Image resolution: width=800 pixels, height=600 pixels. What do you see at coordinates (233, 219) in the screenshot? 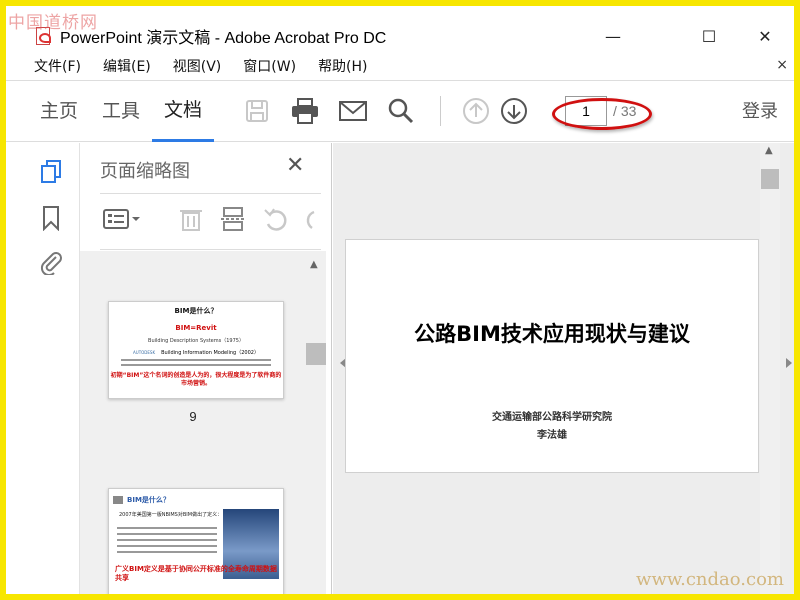
I see `extract-page-icon` at bounding box center [233, 219].